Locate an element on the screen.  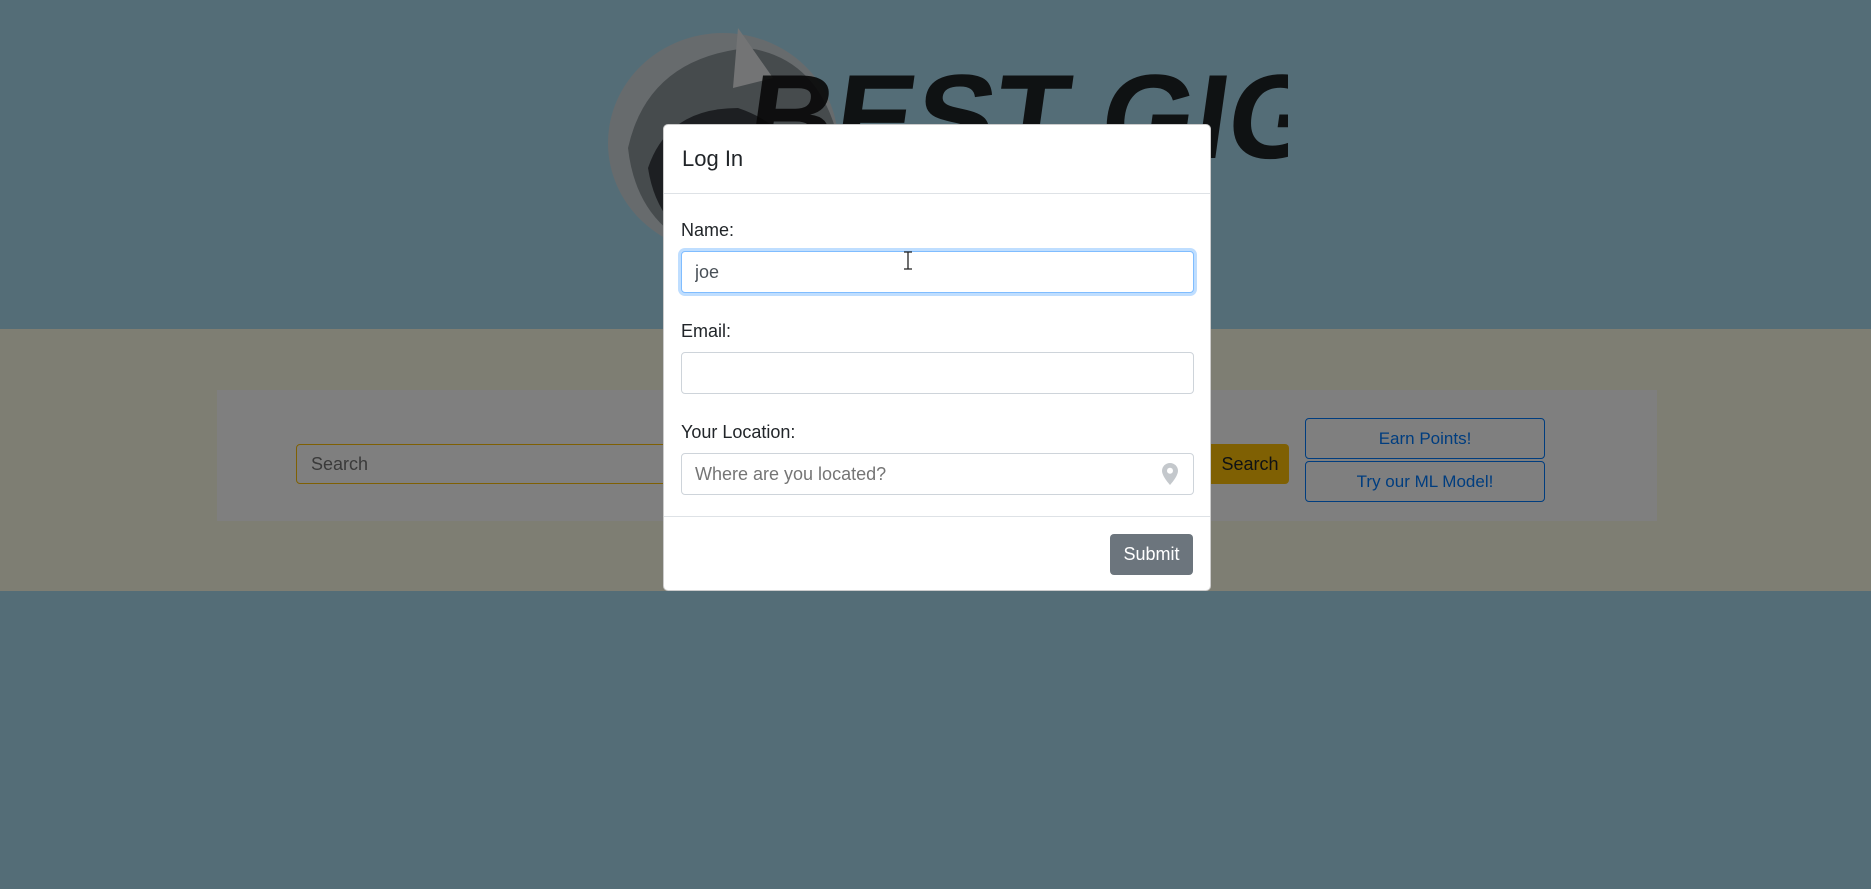
name-field-group: Name: is located at coordinates (937, 256).